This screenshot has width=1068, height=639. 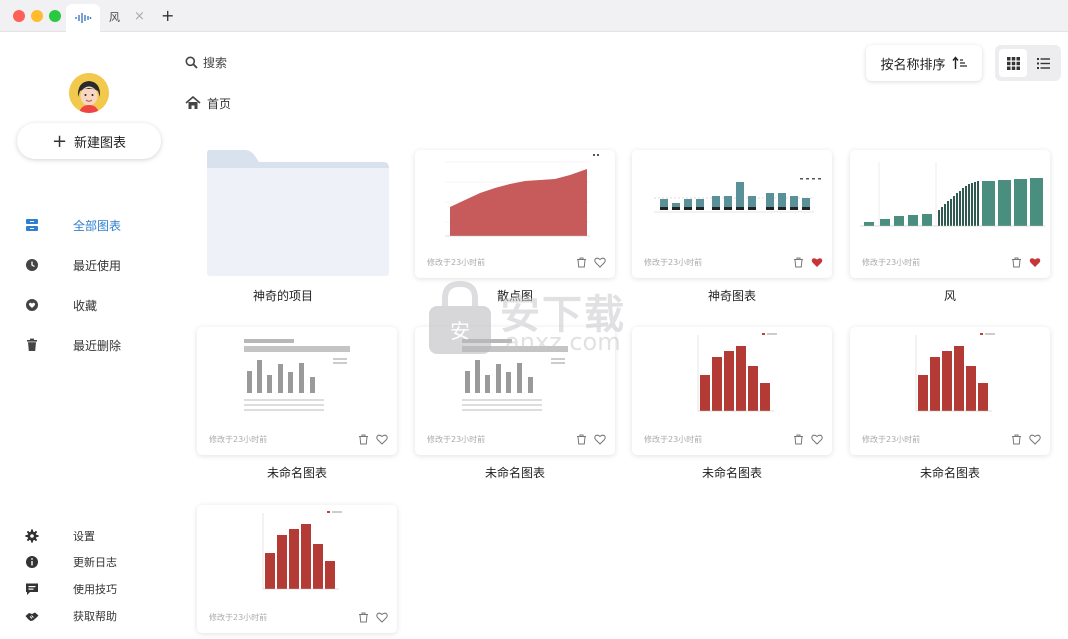 What do you see at coordinates (32, 265) in the screenshot?
I see `clock-icon` at bounding box center [32, 265].